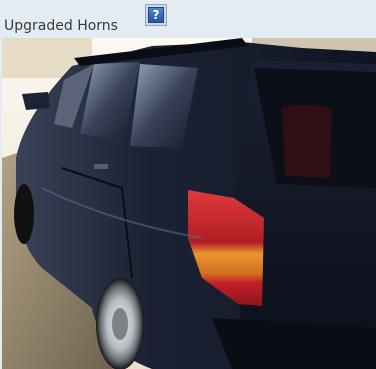 This screenshot has width=376, height=369. What do you see at coordinates (61, 26) in the screenshot?
I see `panel-title: Upgraded Horns` at bounding box center [61, 26].